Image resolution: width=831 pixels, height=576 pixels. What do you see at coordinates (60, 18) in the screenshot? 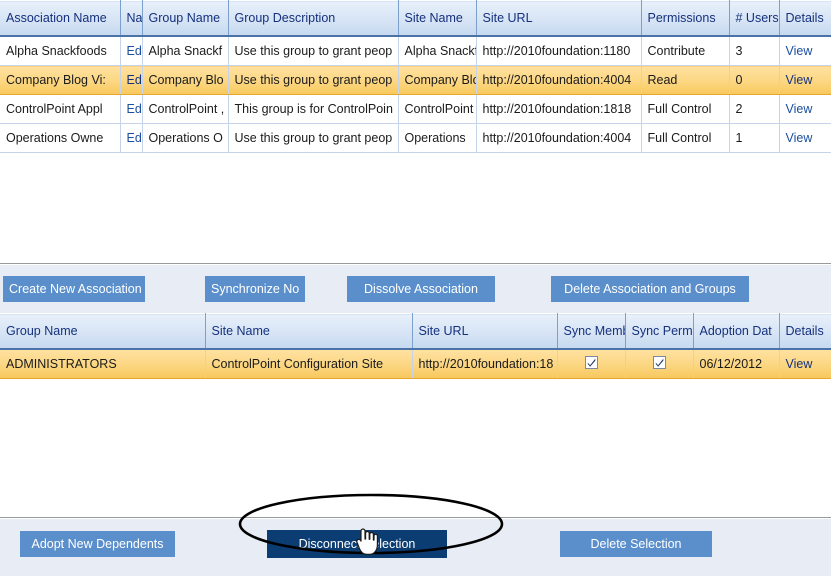
I see `col-header-association-name: Association Name` at bounding box center [60, 18].